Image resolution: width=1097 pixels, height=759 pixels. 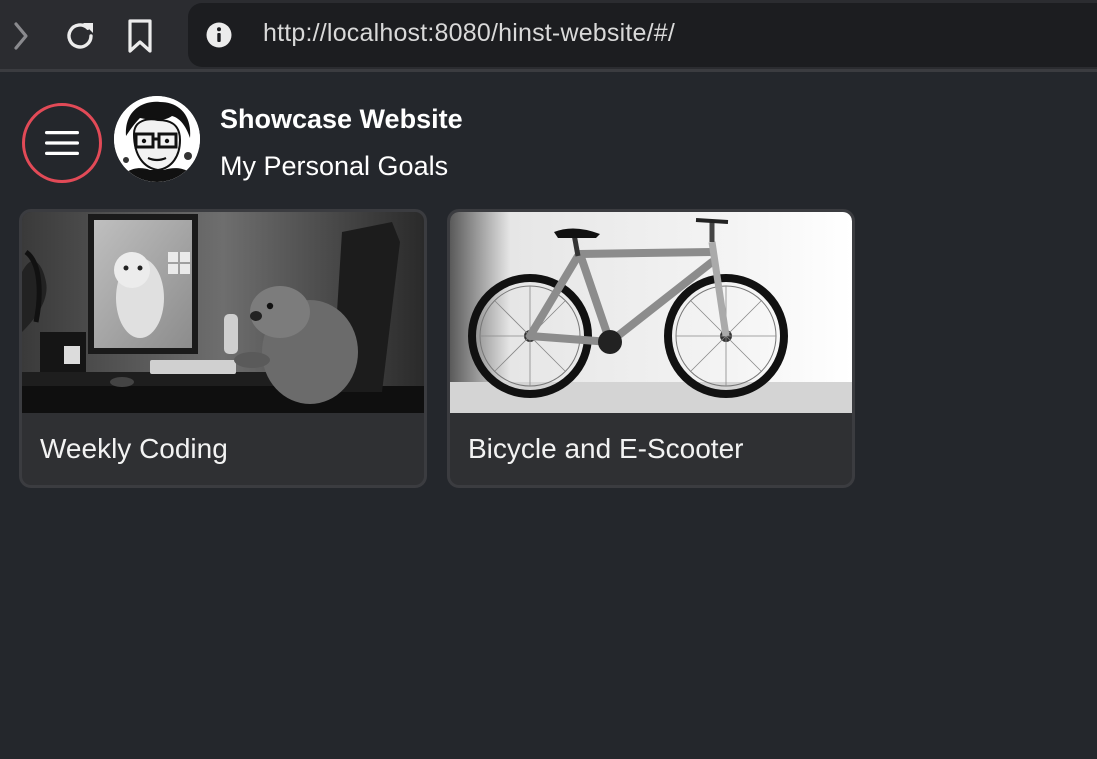 What do you see at coordinates (341, 119) in the screenshot?
I see `site-title: Showcase Website` at bounding box center [341, 119].